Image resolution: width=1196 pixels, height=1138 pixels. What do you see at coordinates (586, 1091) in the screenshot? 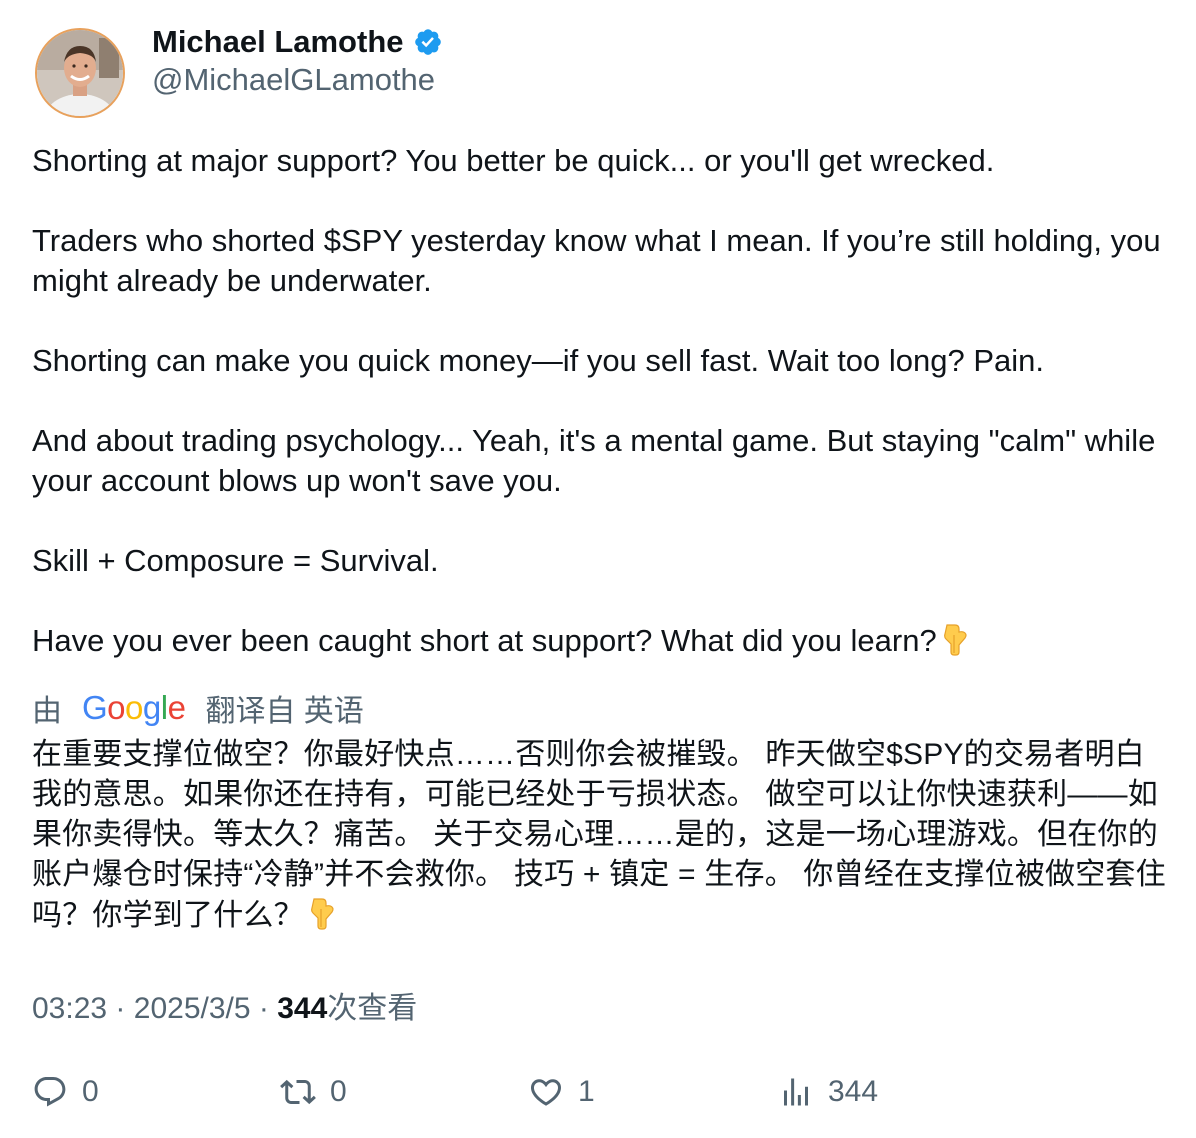
I see `like-count: 1` at bounding box center [586, 1091].